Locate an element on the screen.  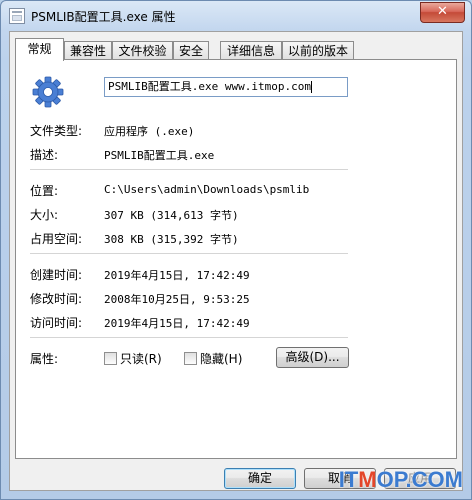
location-label: 位置: is located at coordinates (44, 191).